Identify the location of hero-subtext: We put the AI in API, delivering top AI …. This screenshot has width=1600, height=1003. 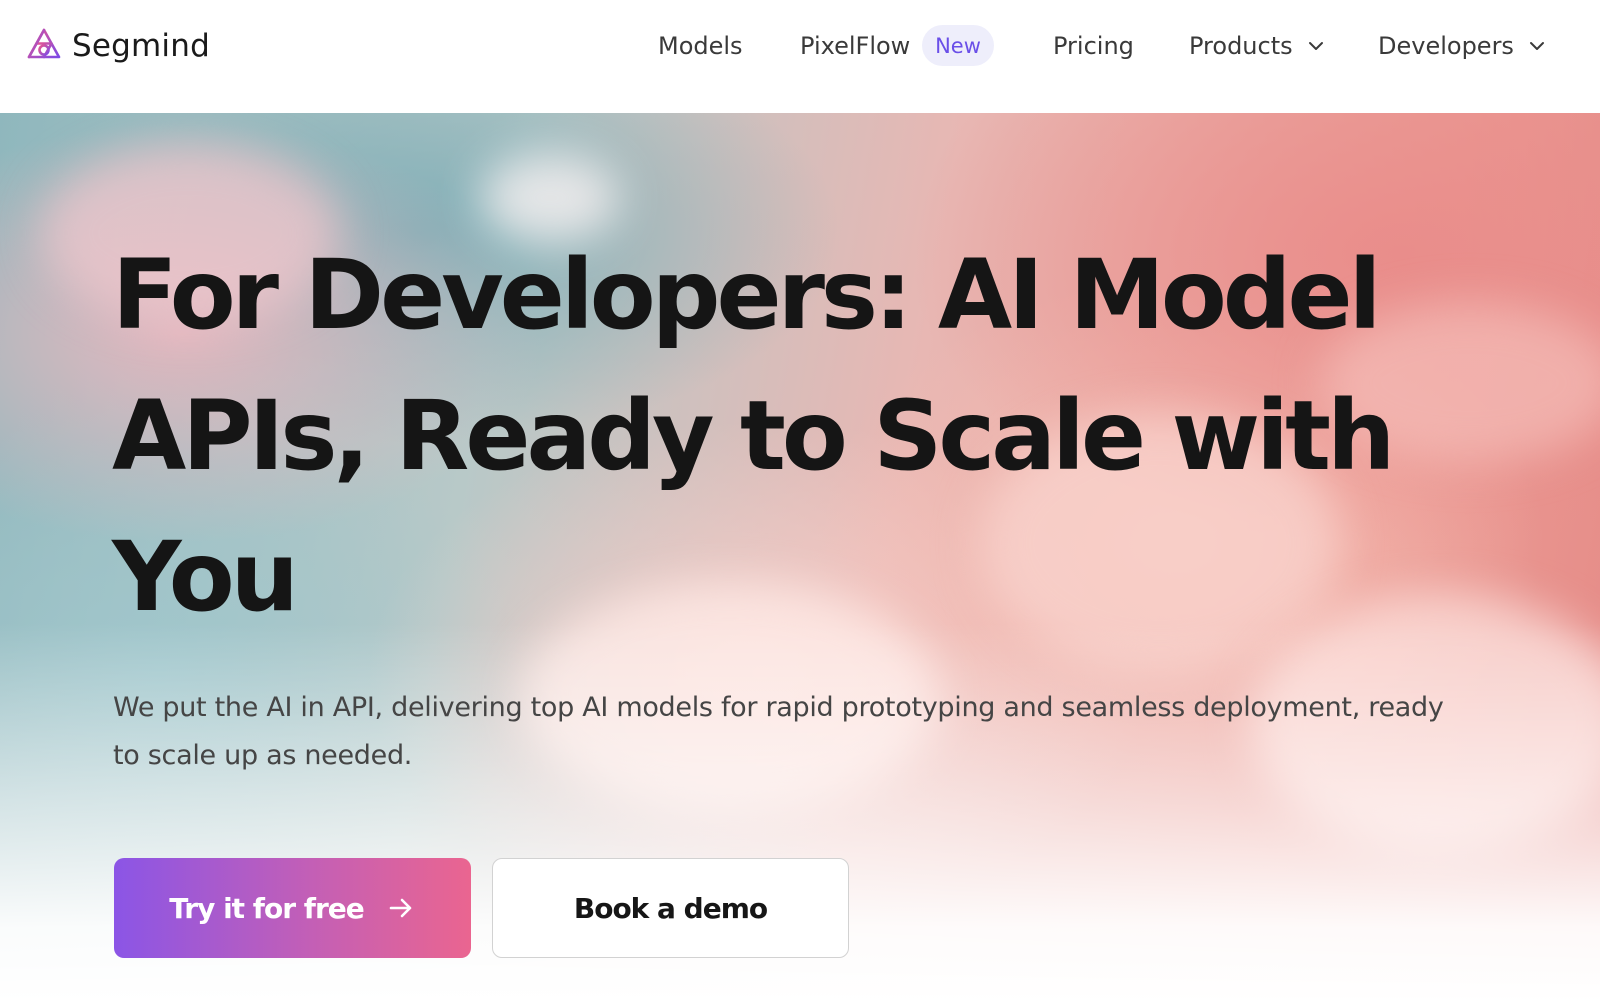
(778, 731).